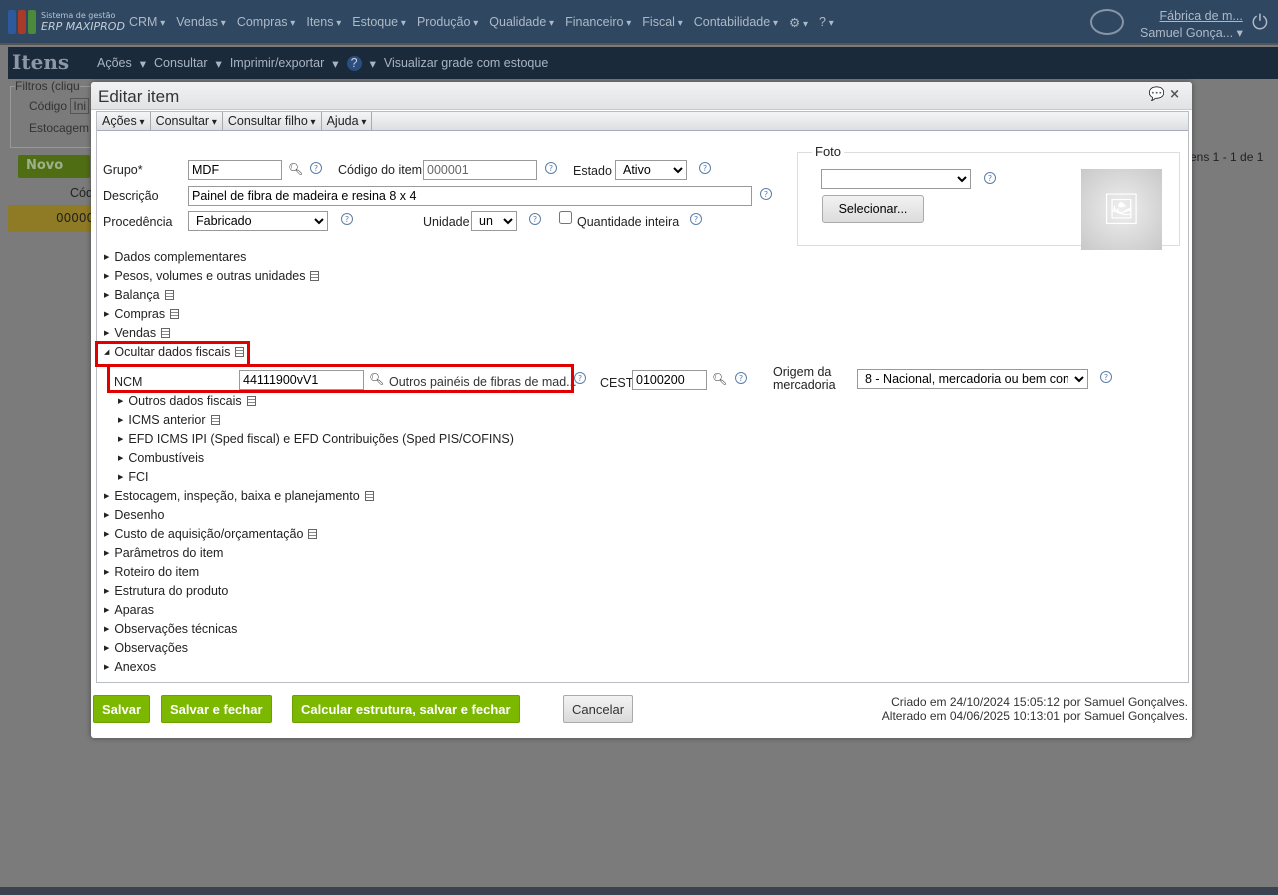 The image size is (1278, 895). Describe the element at coordinates (122, 709) in the screenshot. I see `salvar-button: Salvar` at that location.